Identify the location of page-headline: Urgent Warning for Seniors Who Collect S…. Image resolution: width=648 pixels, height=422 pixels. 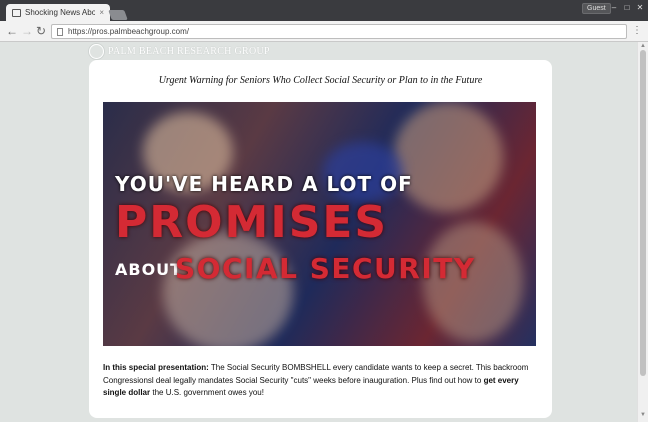
(320, 80).